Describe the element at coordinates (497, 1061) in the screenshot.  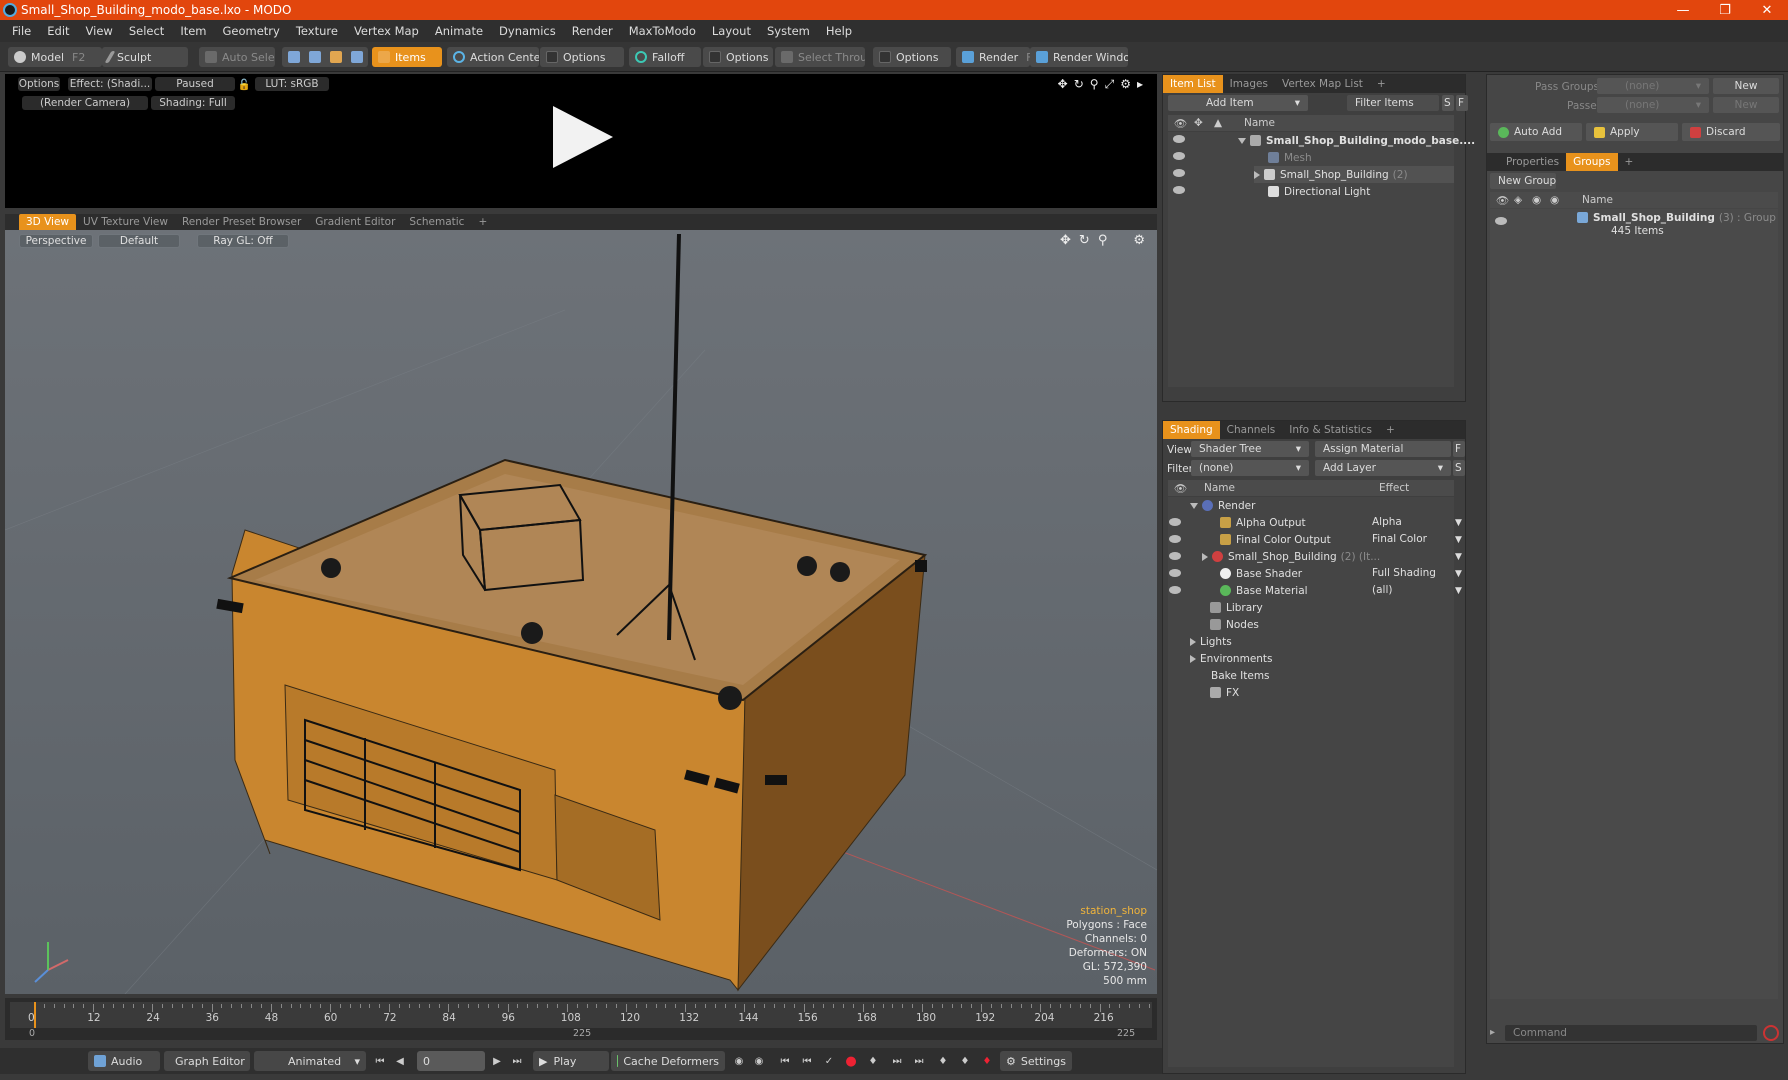
I see `next-key-icon: ▶` at that location.